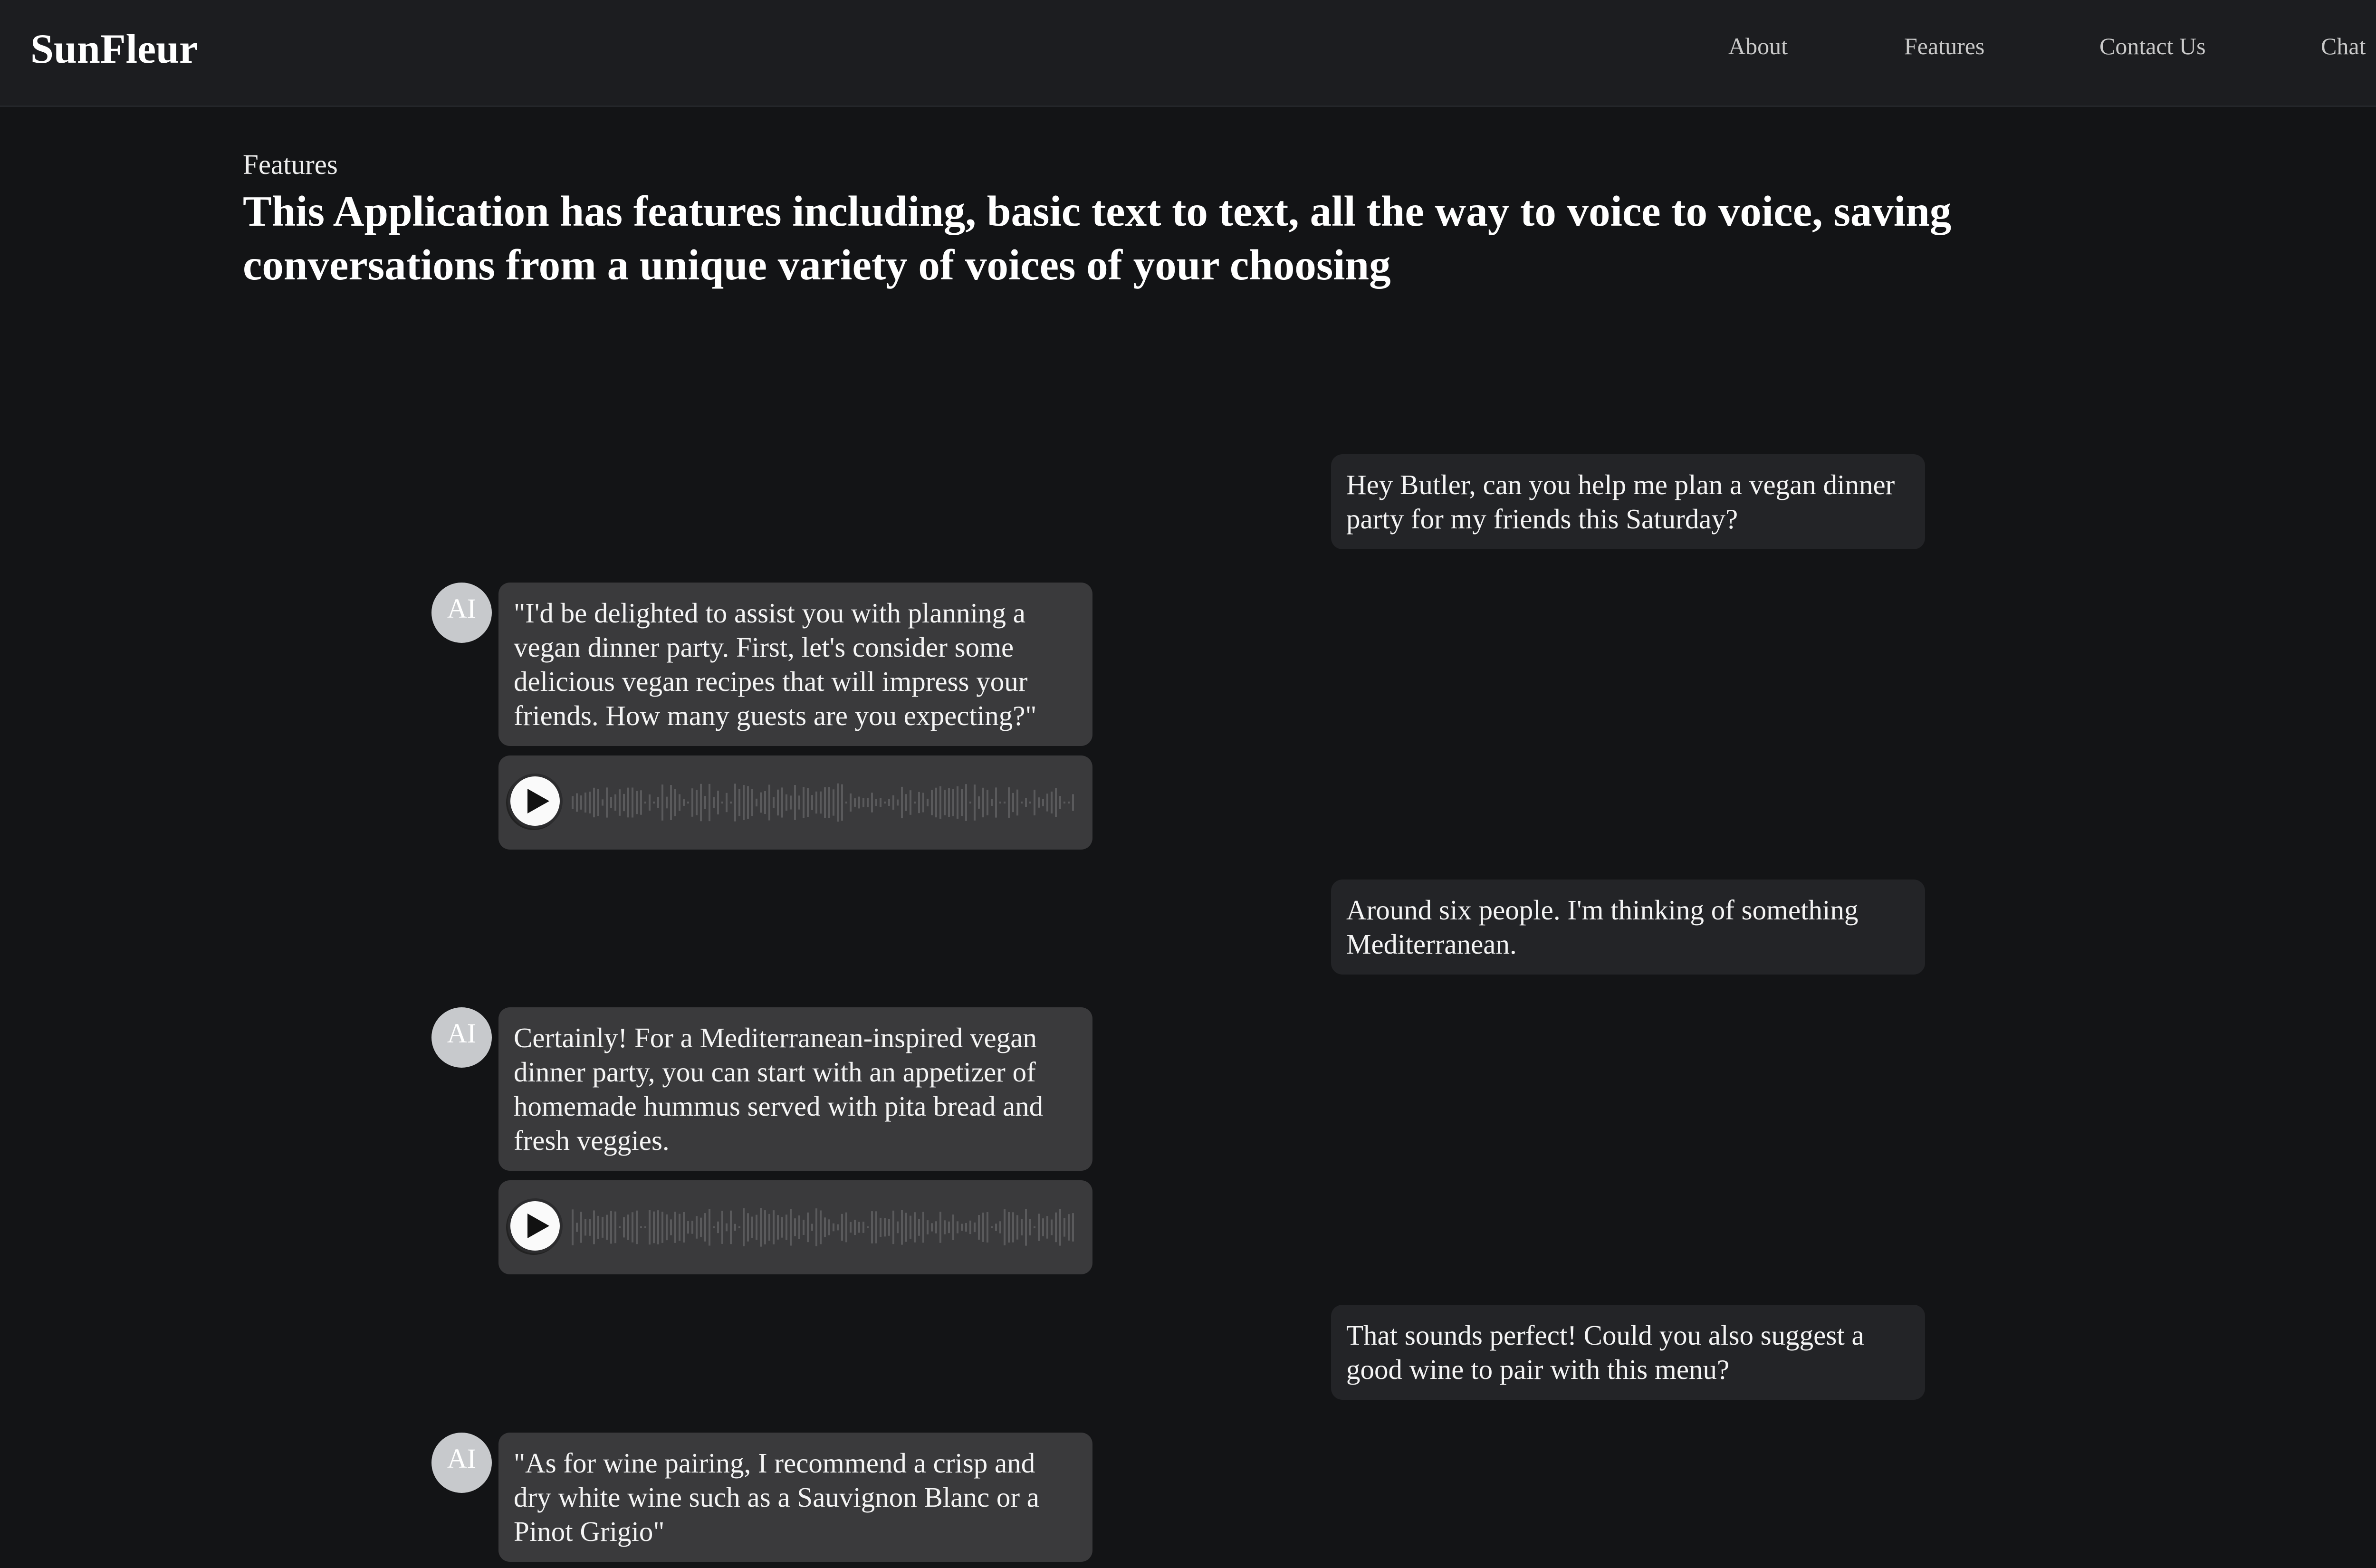 The width and height of the screenshot is (2376, 1568). Describe the element at coordinates (1758, 46) in the screenshot. I see `nav-about: About` at that location.